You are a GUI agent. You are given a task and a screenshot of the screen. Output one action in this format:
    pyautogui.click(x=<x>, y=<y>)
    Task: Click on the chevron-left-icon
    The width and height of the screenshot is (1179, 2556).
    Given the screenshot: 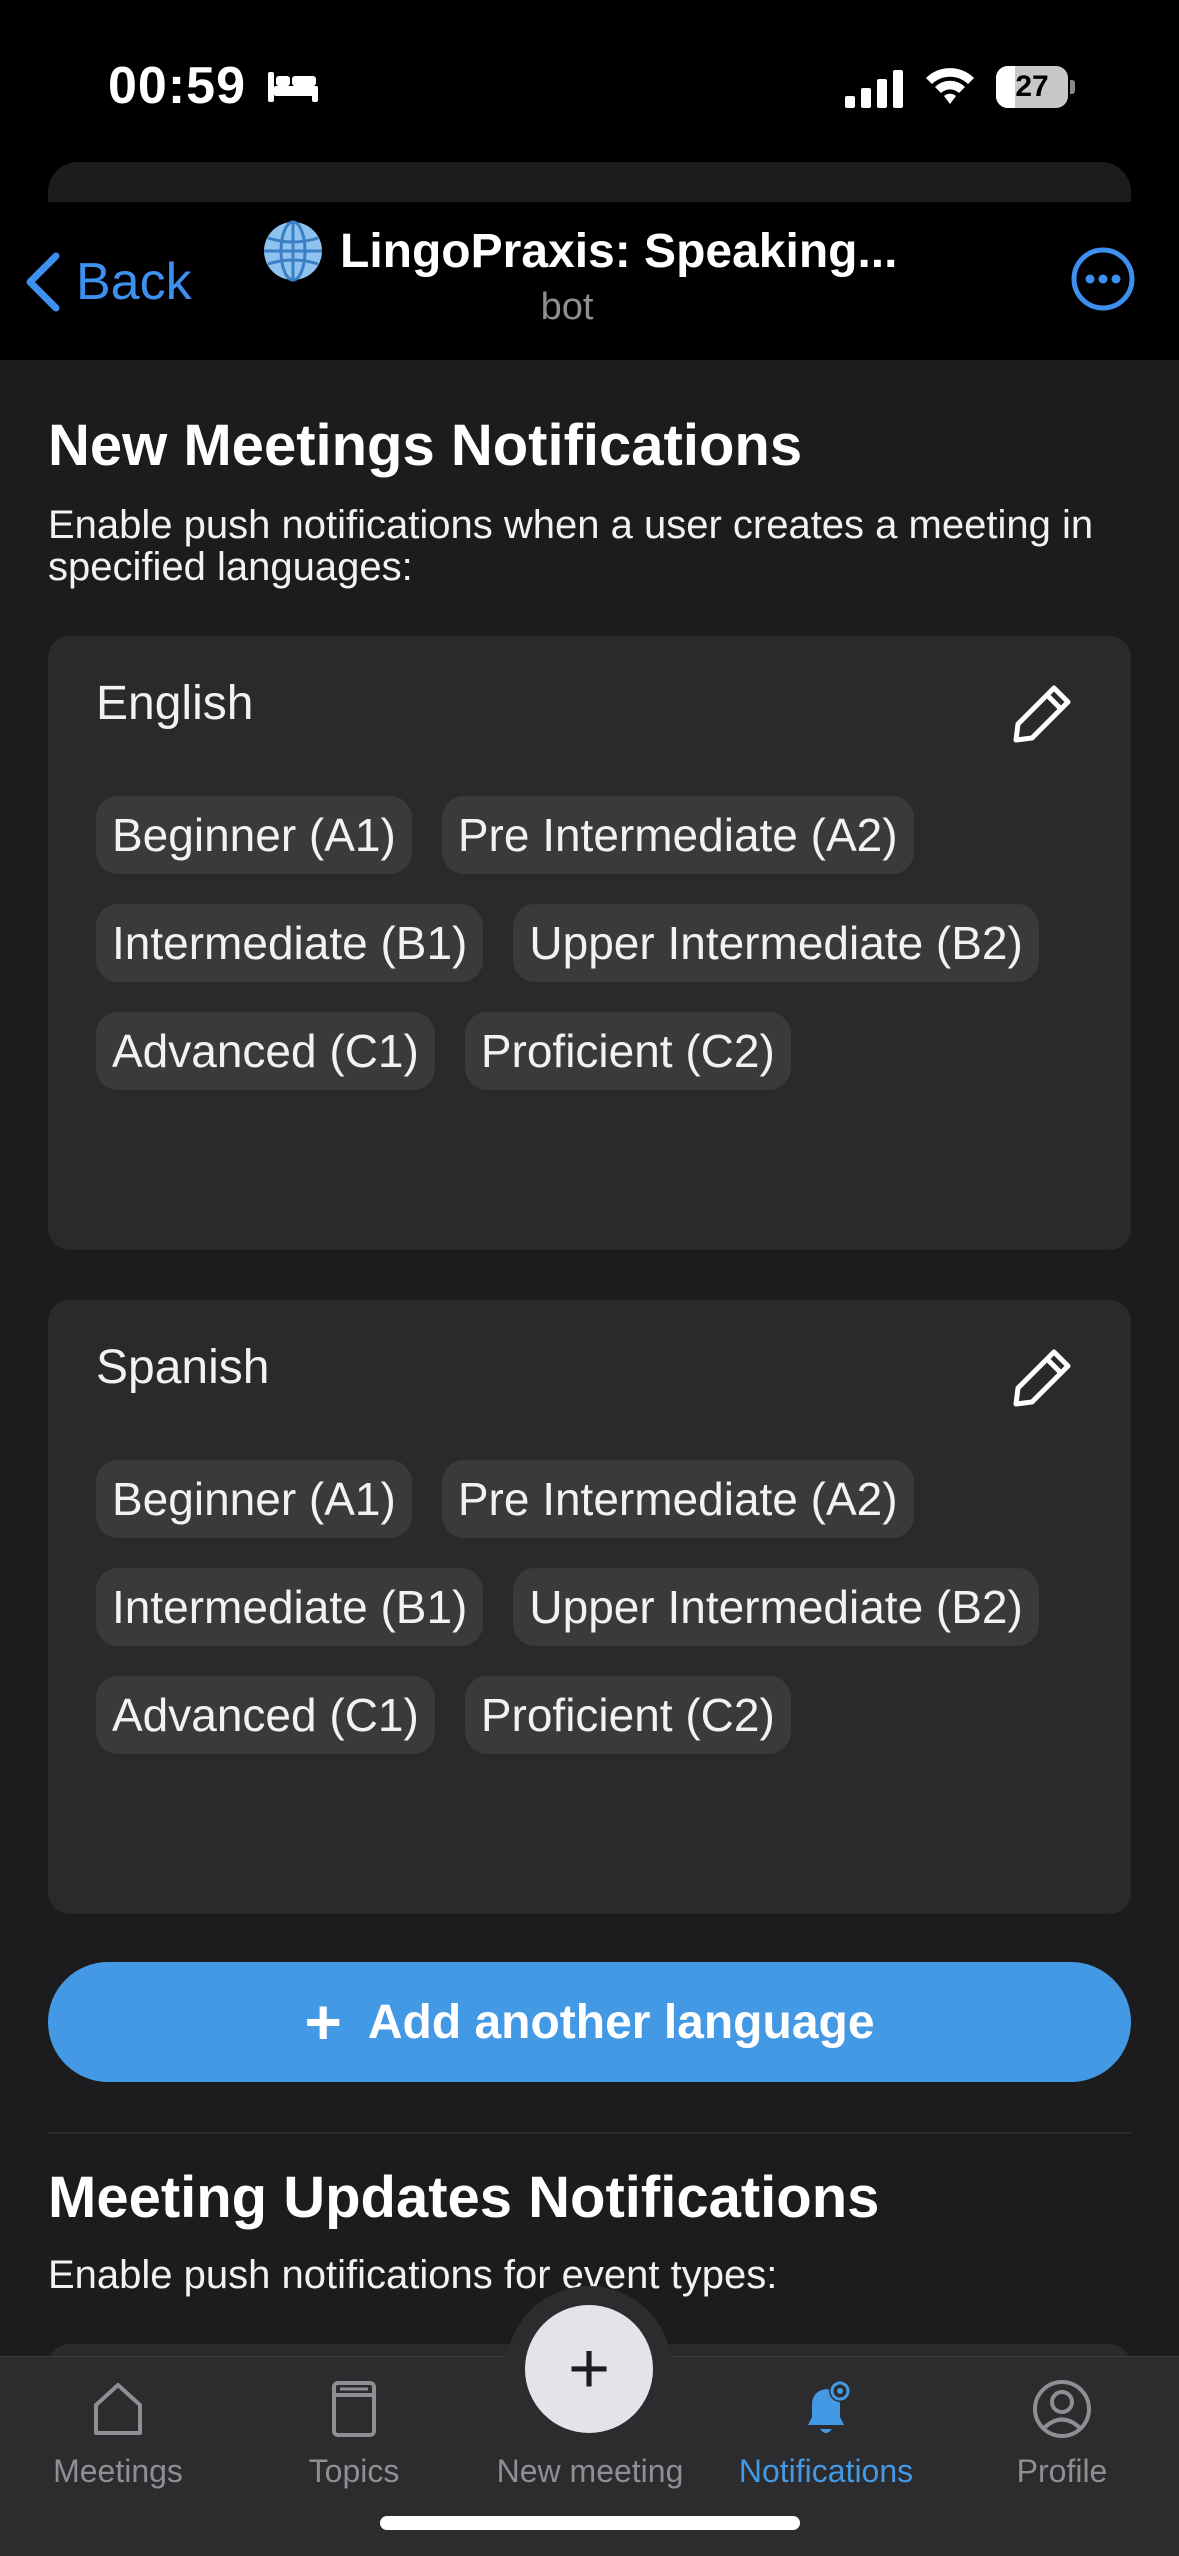 What is the action you would take?
    pyautogui.click(x=43, y=282)
    